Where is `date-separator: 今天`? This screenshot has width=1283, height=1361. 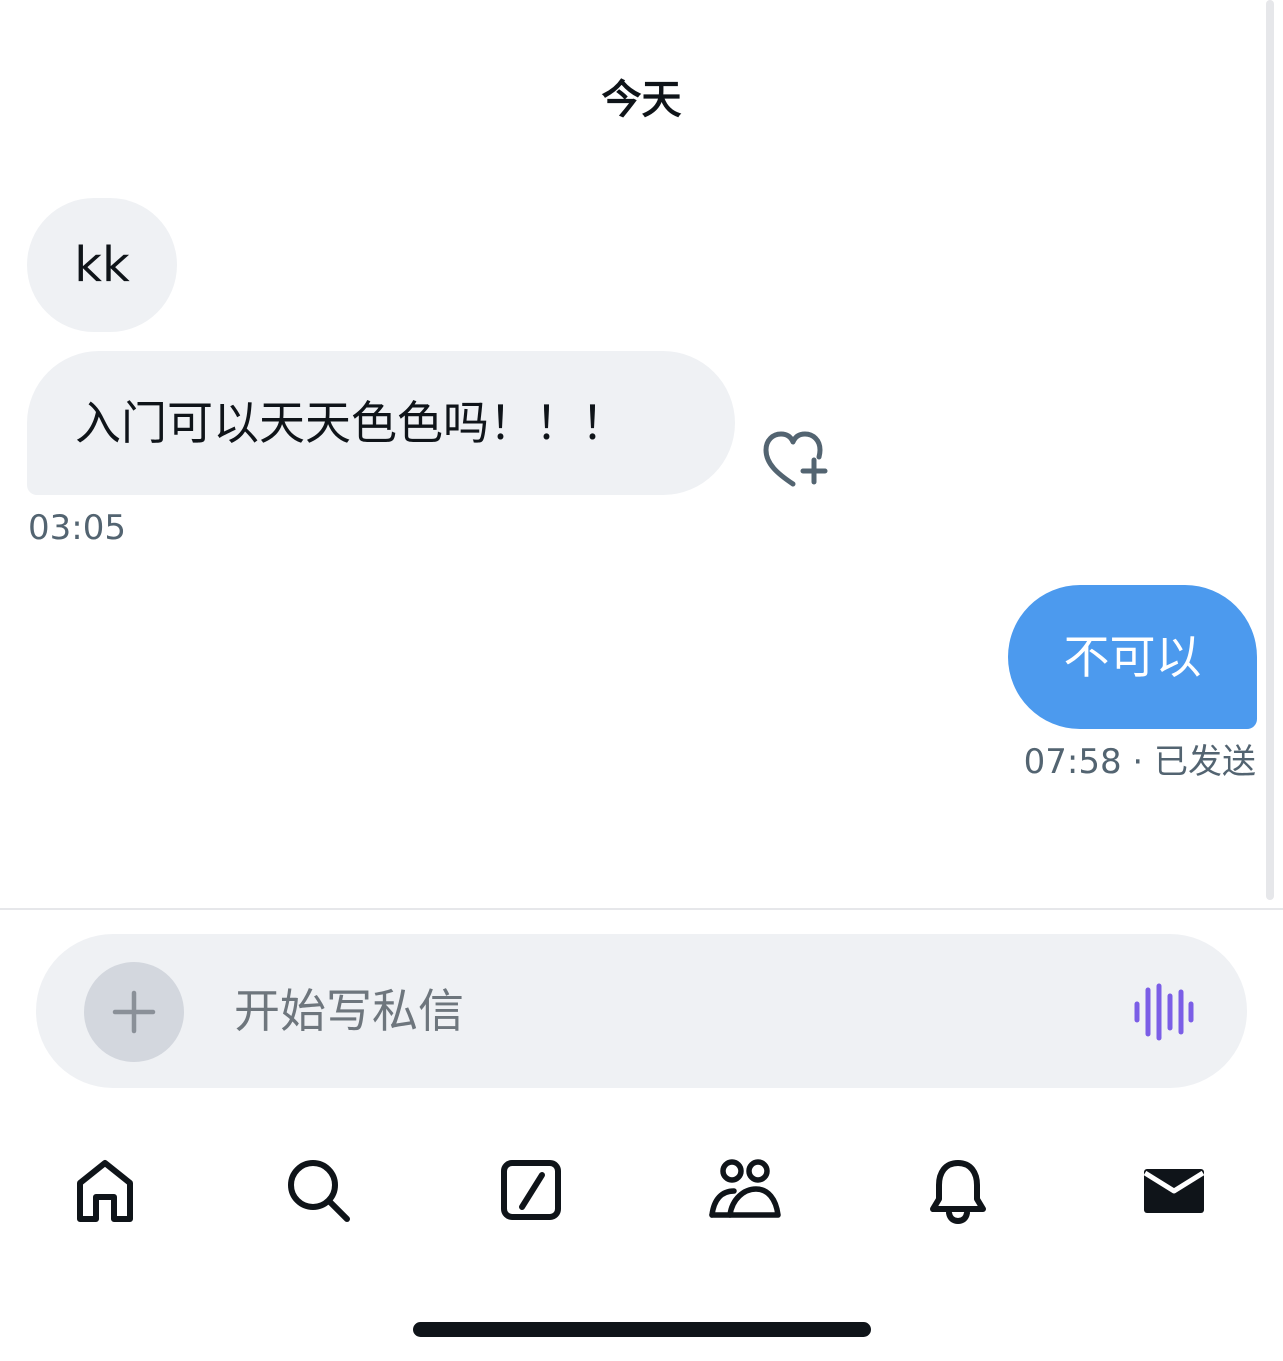
date-separator: 今天 is located at coordinates (641, 100).